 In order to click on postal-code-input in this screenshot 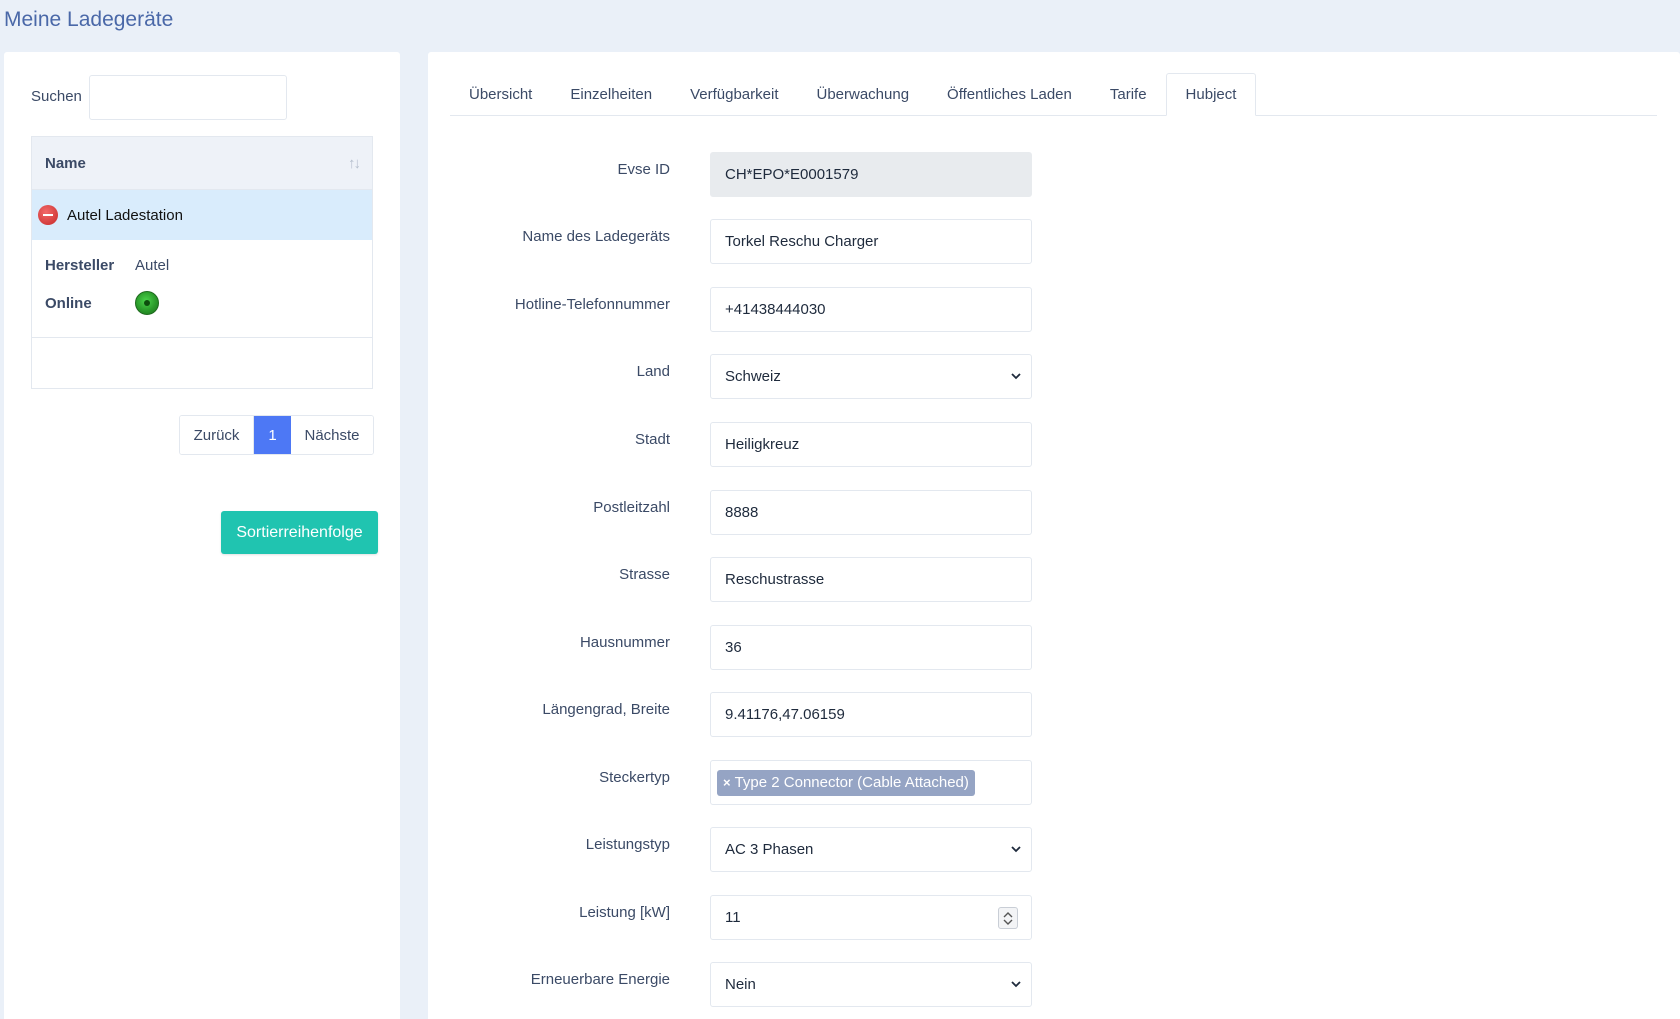, I will do `click(871, 512)`.